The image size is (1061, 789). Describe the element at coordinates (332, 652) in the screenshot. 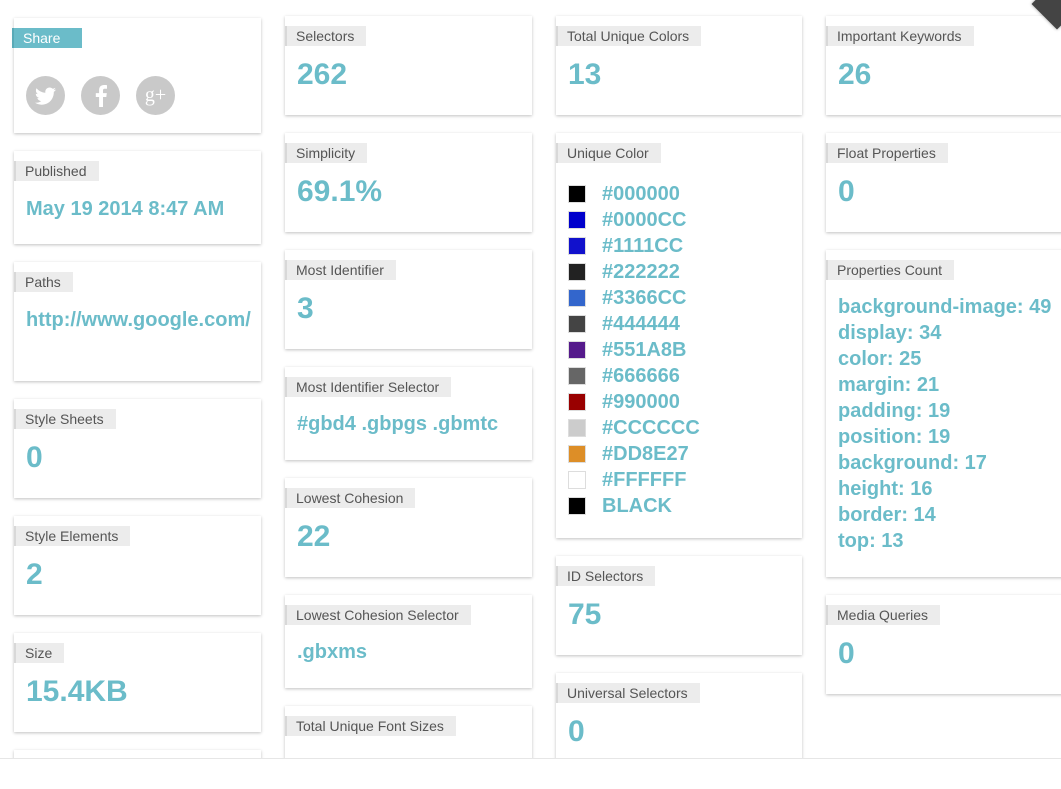

I see `lowest-cohesion-selector-value: .gbxms` at that location.